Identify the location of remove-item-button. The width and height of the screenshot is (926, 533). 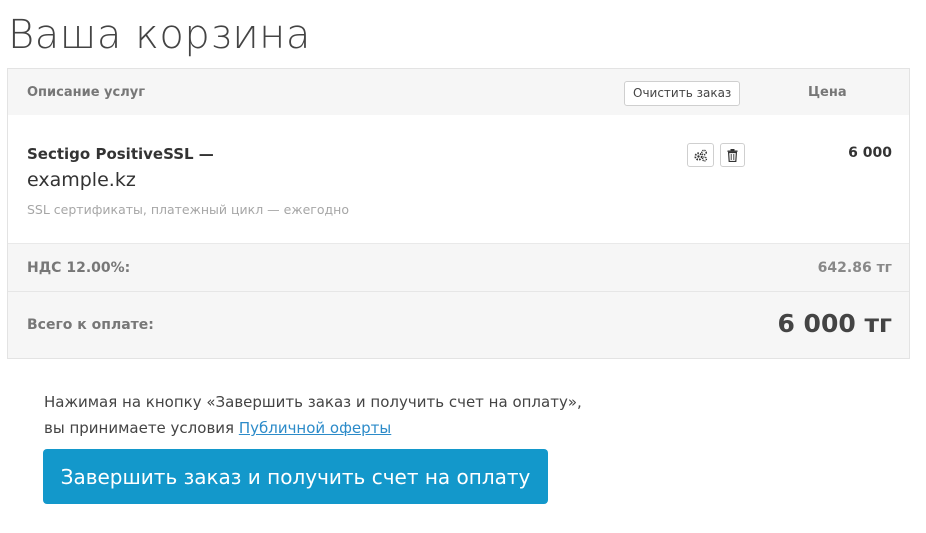
(732, 155).